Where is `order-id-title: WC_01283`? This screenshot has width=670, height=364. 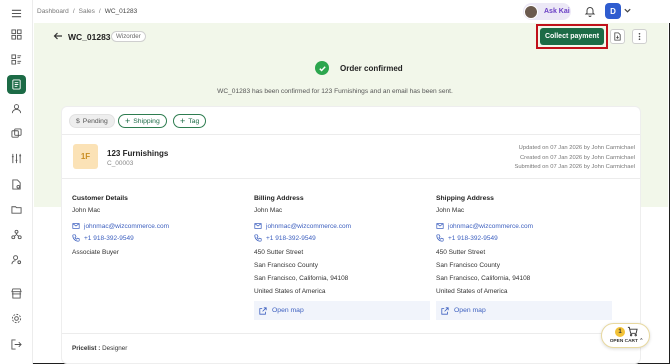 order-id-title: WC_01283 is located at coordinates (89, 37).